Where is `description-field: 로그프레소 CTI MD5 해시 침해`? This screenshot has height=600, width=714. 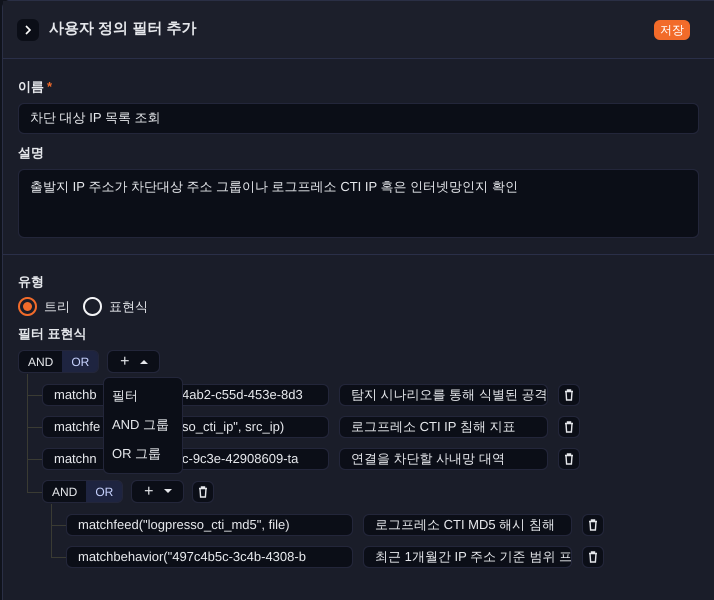
description-field: 로그프레소 CTI MD5 해시 침해 is located at coordinates (467, 525).